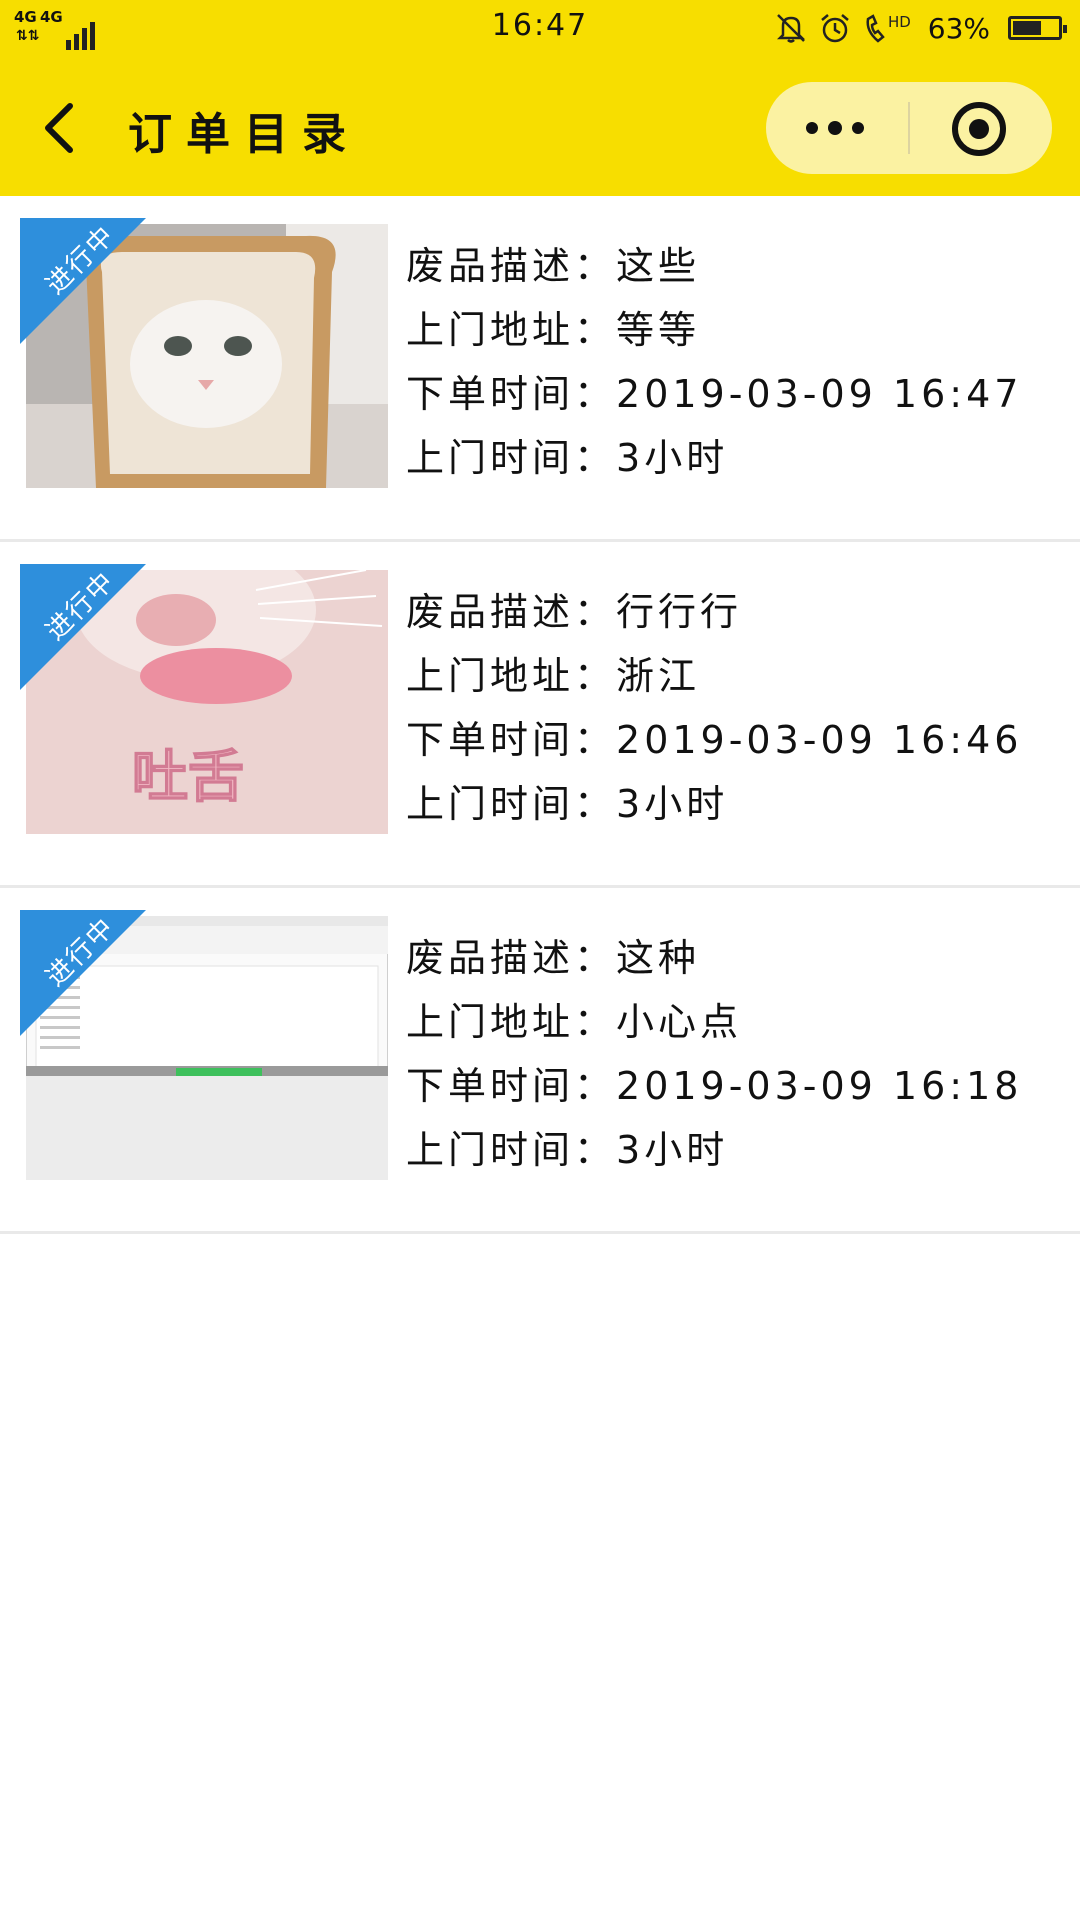 The image size is (1080, 1920). I want to click on pickup-address-row: 上门地址：小心点, so click(736, 1022).